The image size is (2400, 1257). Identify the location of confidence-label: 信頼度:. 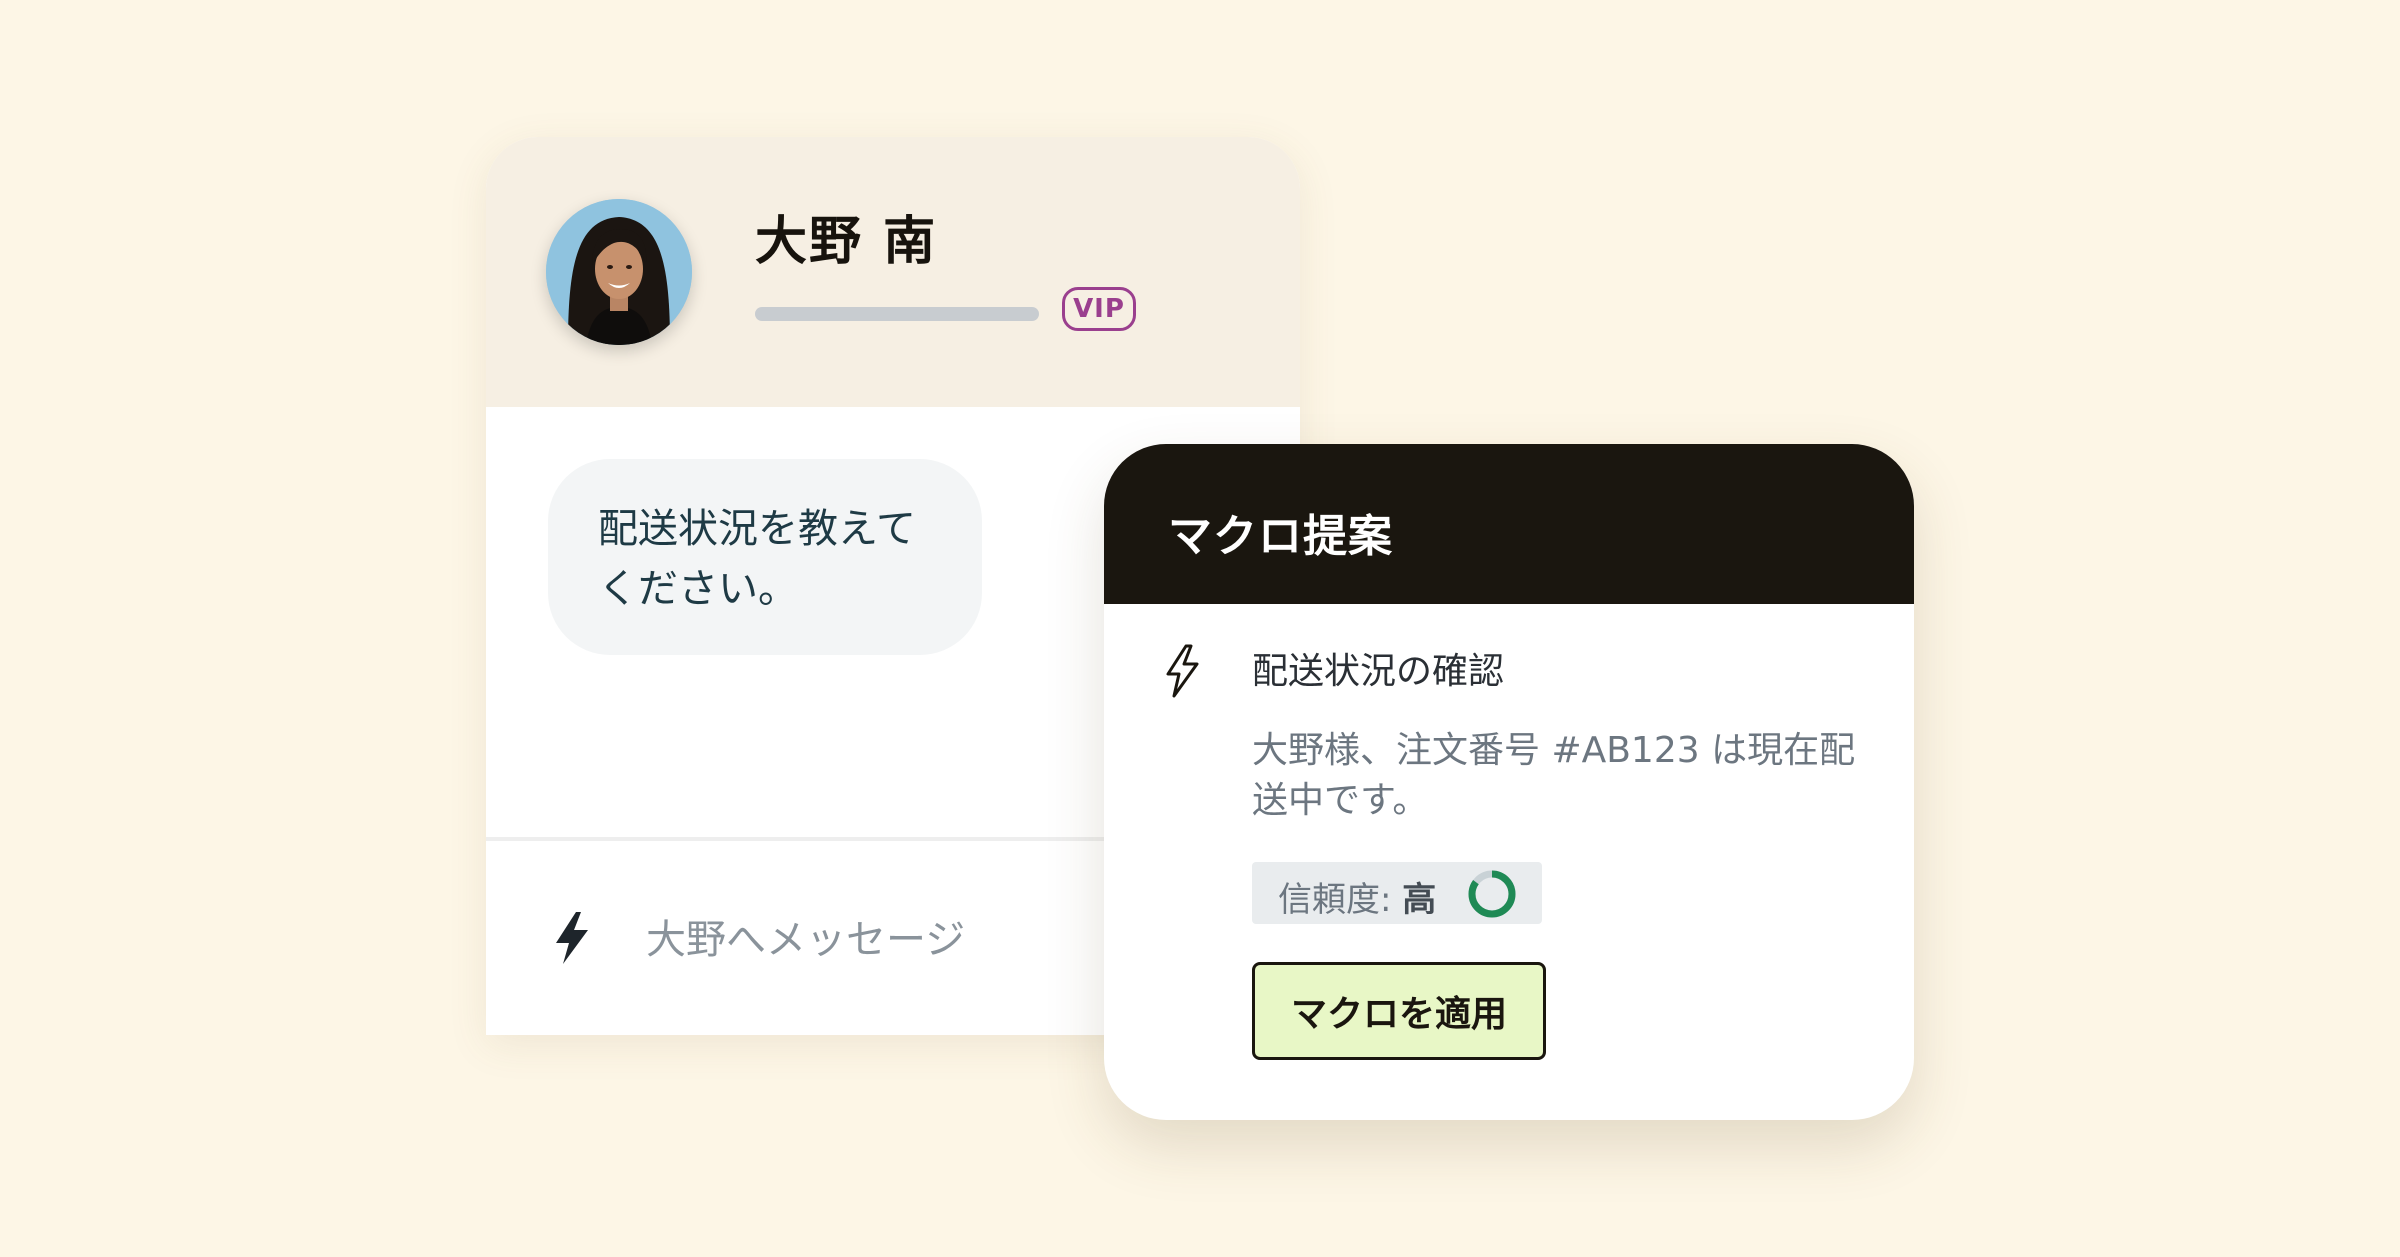
(1335, 900).